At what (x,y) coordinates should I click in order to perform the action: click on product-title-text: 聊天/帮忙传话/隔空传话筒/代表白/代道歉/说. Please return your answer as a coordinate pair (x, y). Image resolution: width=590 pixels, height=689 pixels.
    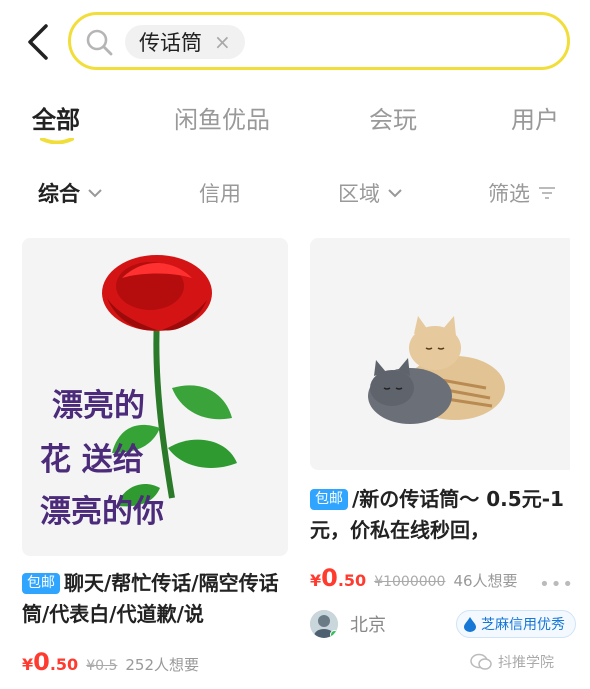
    Looking at the image, I should click on (150, 598).